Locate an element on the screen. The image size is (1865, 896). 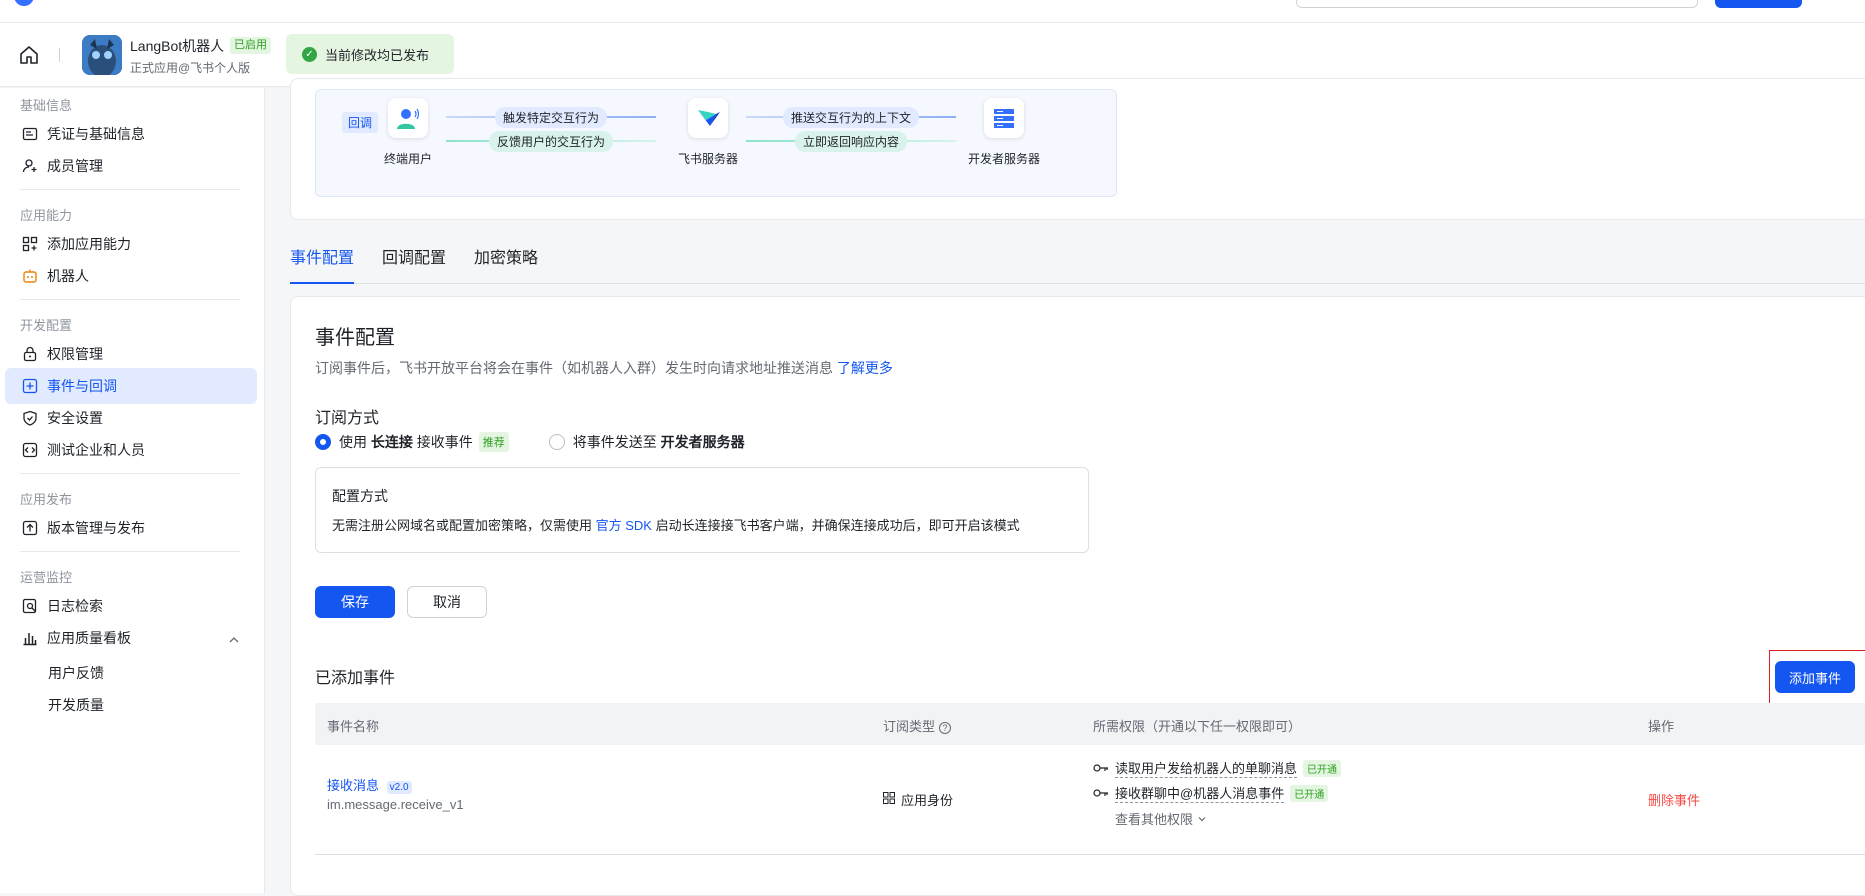
bar-chart-icon is located at coordinates (30, 638).